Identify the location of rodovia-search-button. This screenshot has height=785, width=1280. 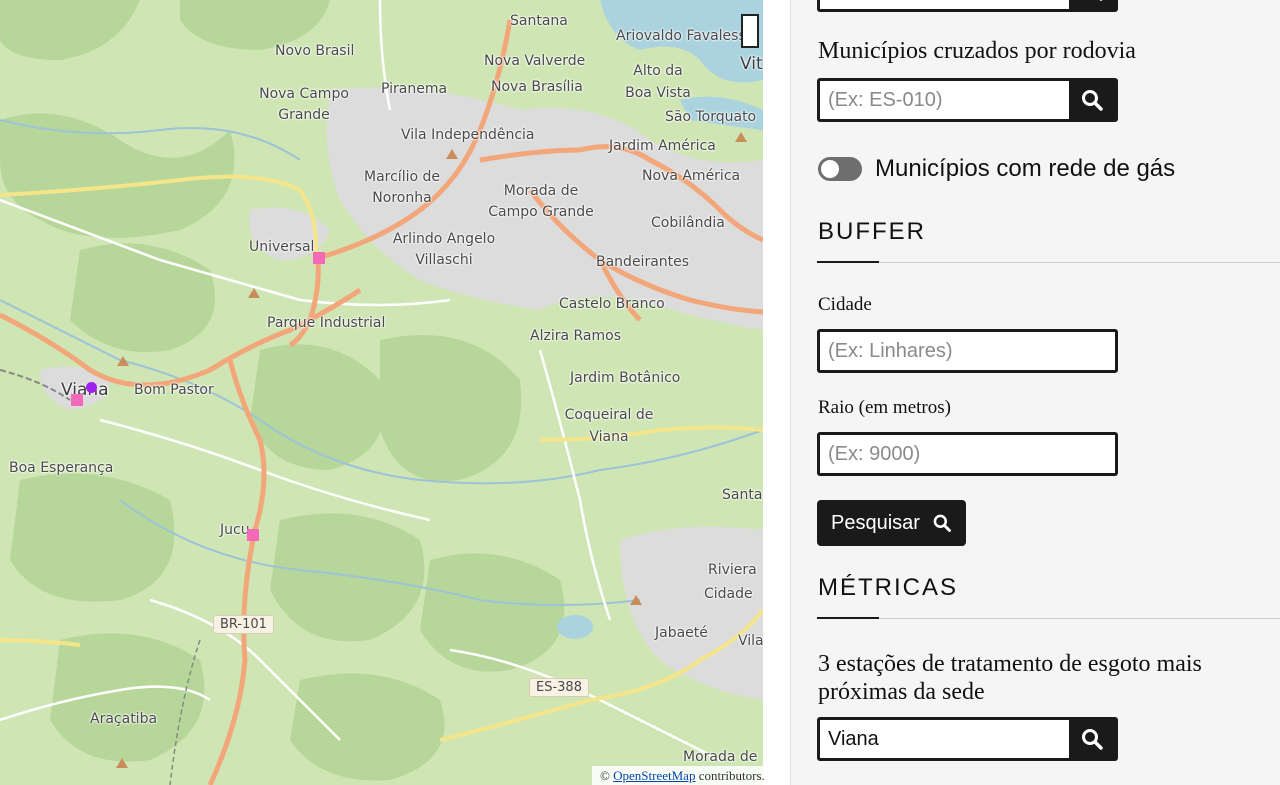
(1092, 100).